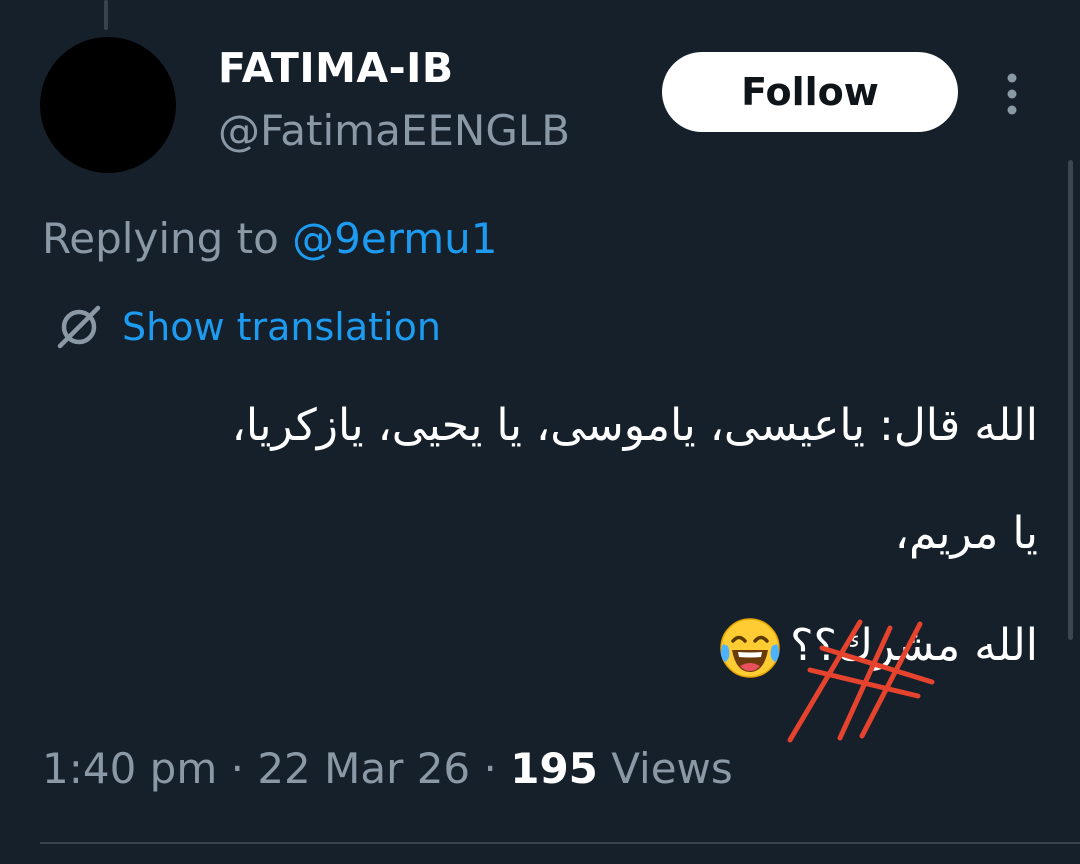 This screenshot has height=864, width=1080. What do you see at coordinates (394, 238) in the screenshot?
I see `replying-to-mention: @9ermu1` at bounding box center [394, 238].